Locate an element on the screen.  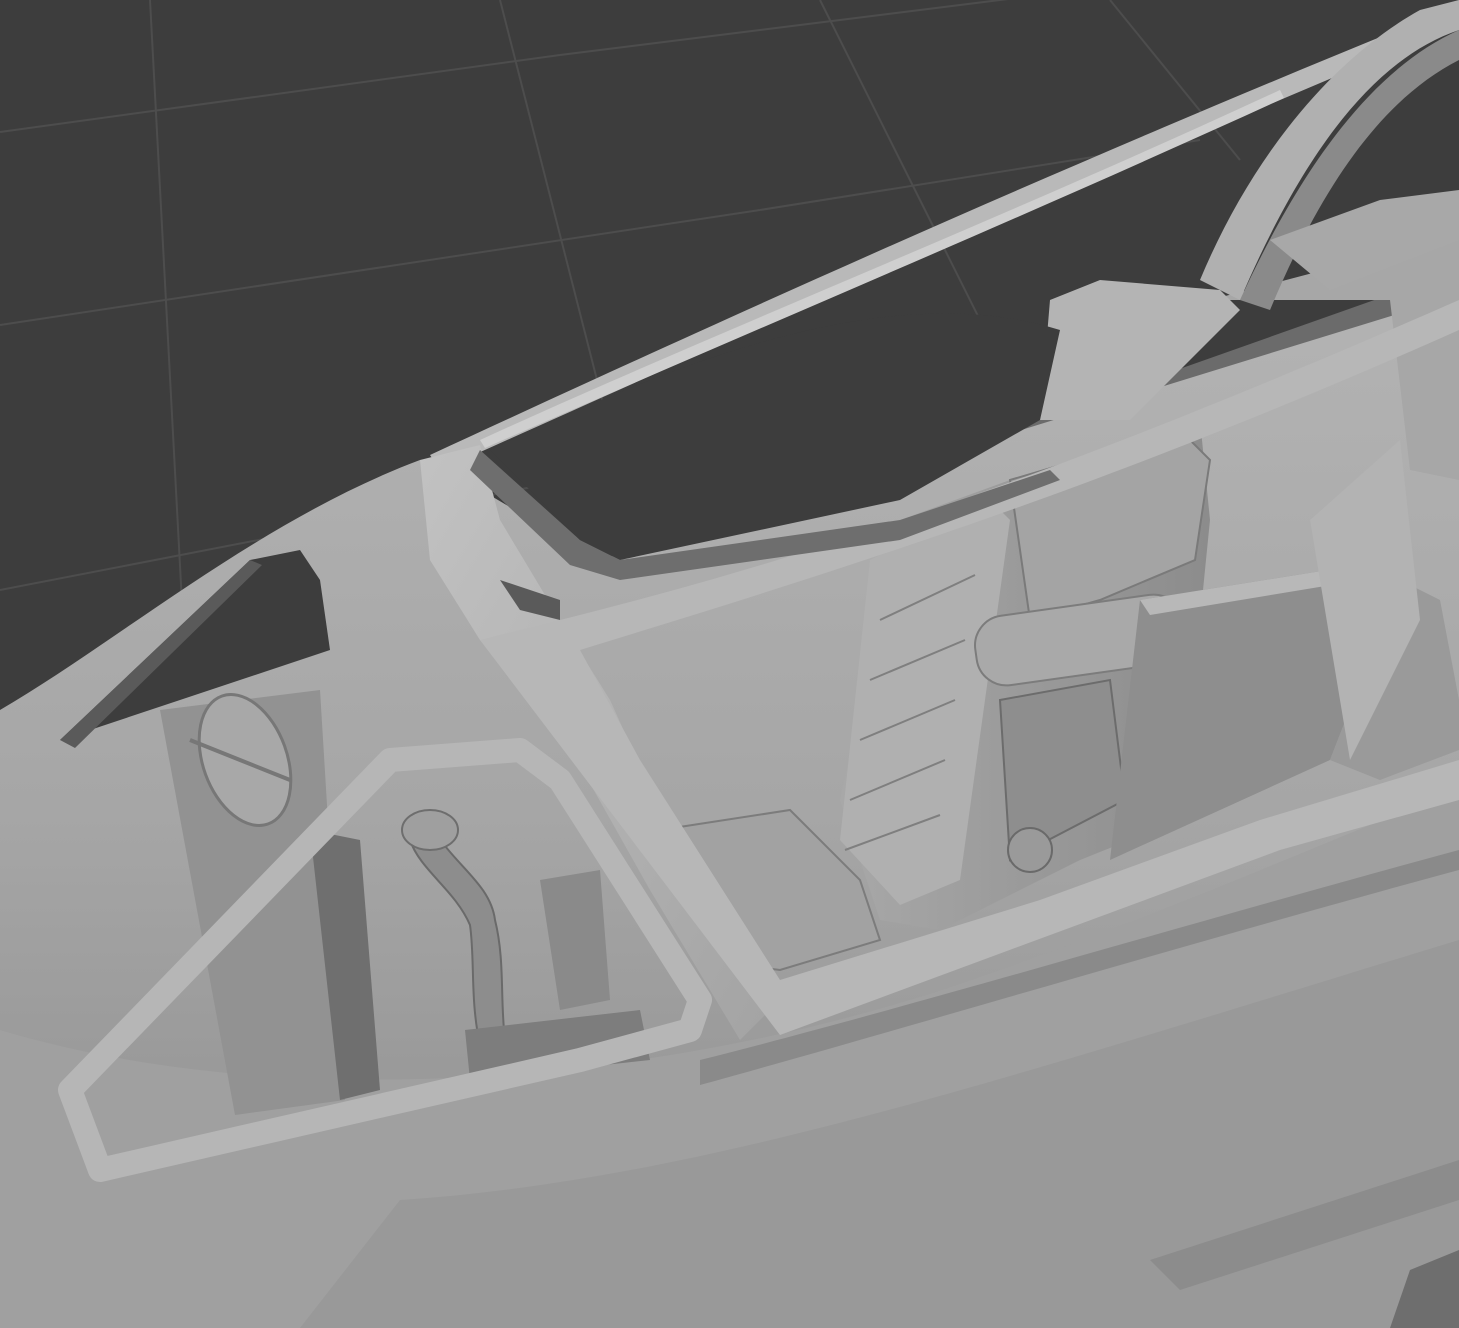
seat-knob-icon is located at coordinates (1030, 850).